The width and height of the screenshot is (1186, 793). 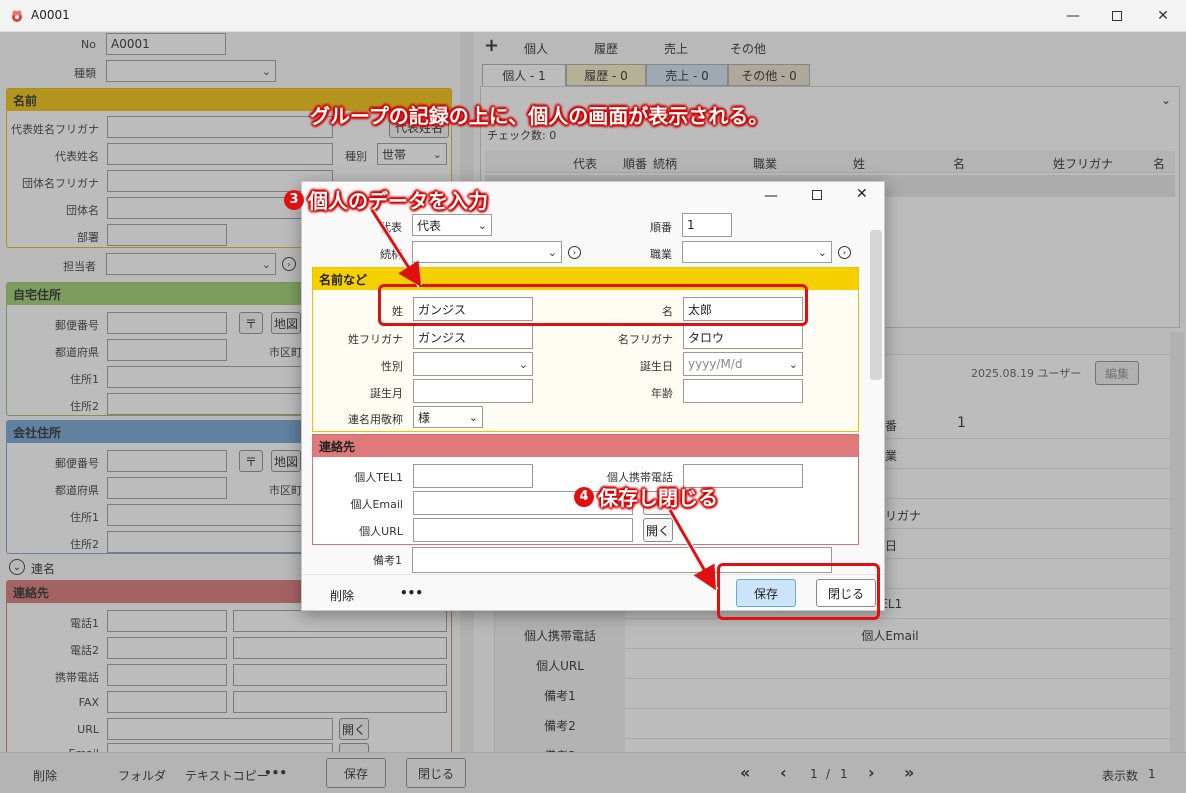 What do you see at coordinates (544, 400) in the screenshot?
I see `annotation-arrows` at bounding box center [544, 400].